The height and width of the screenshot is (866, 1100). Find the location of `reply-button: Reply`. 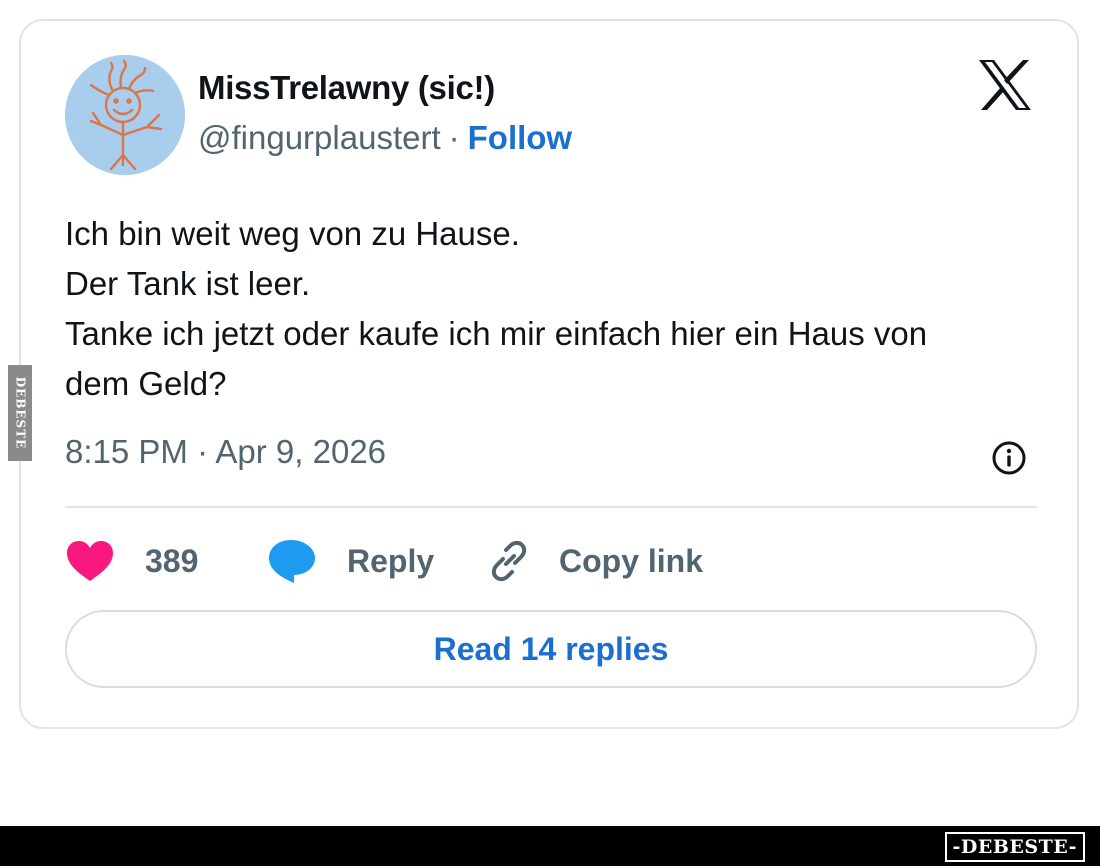

reply-button: Reply is located at coordinates (350, 561).